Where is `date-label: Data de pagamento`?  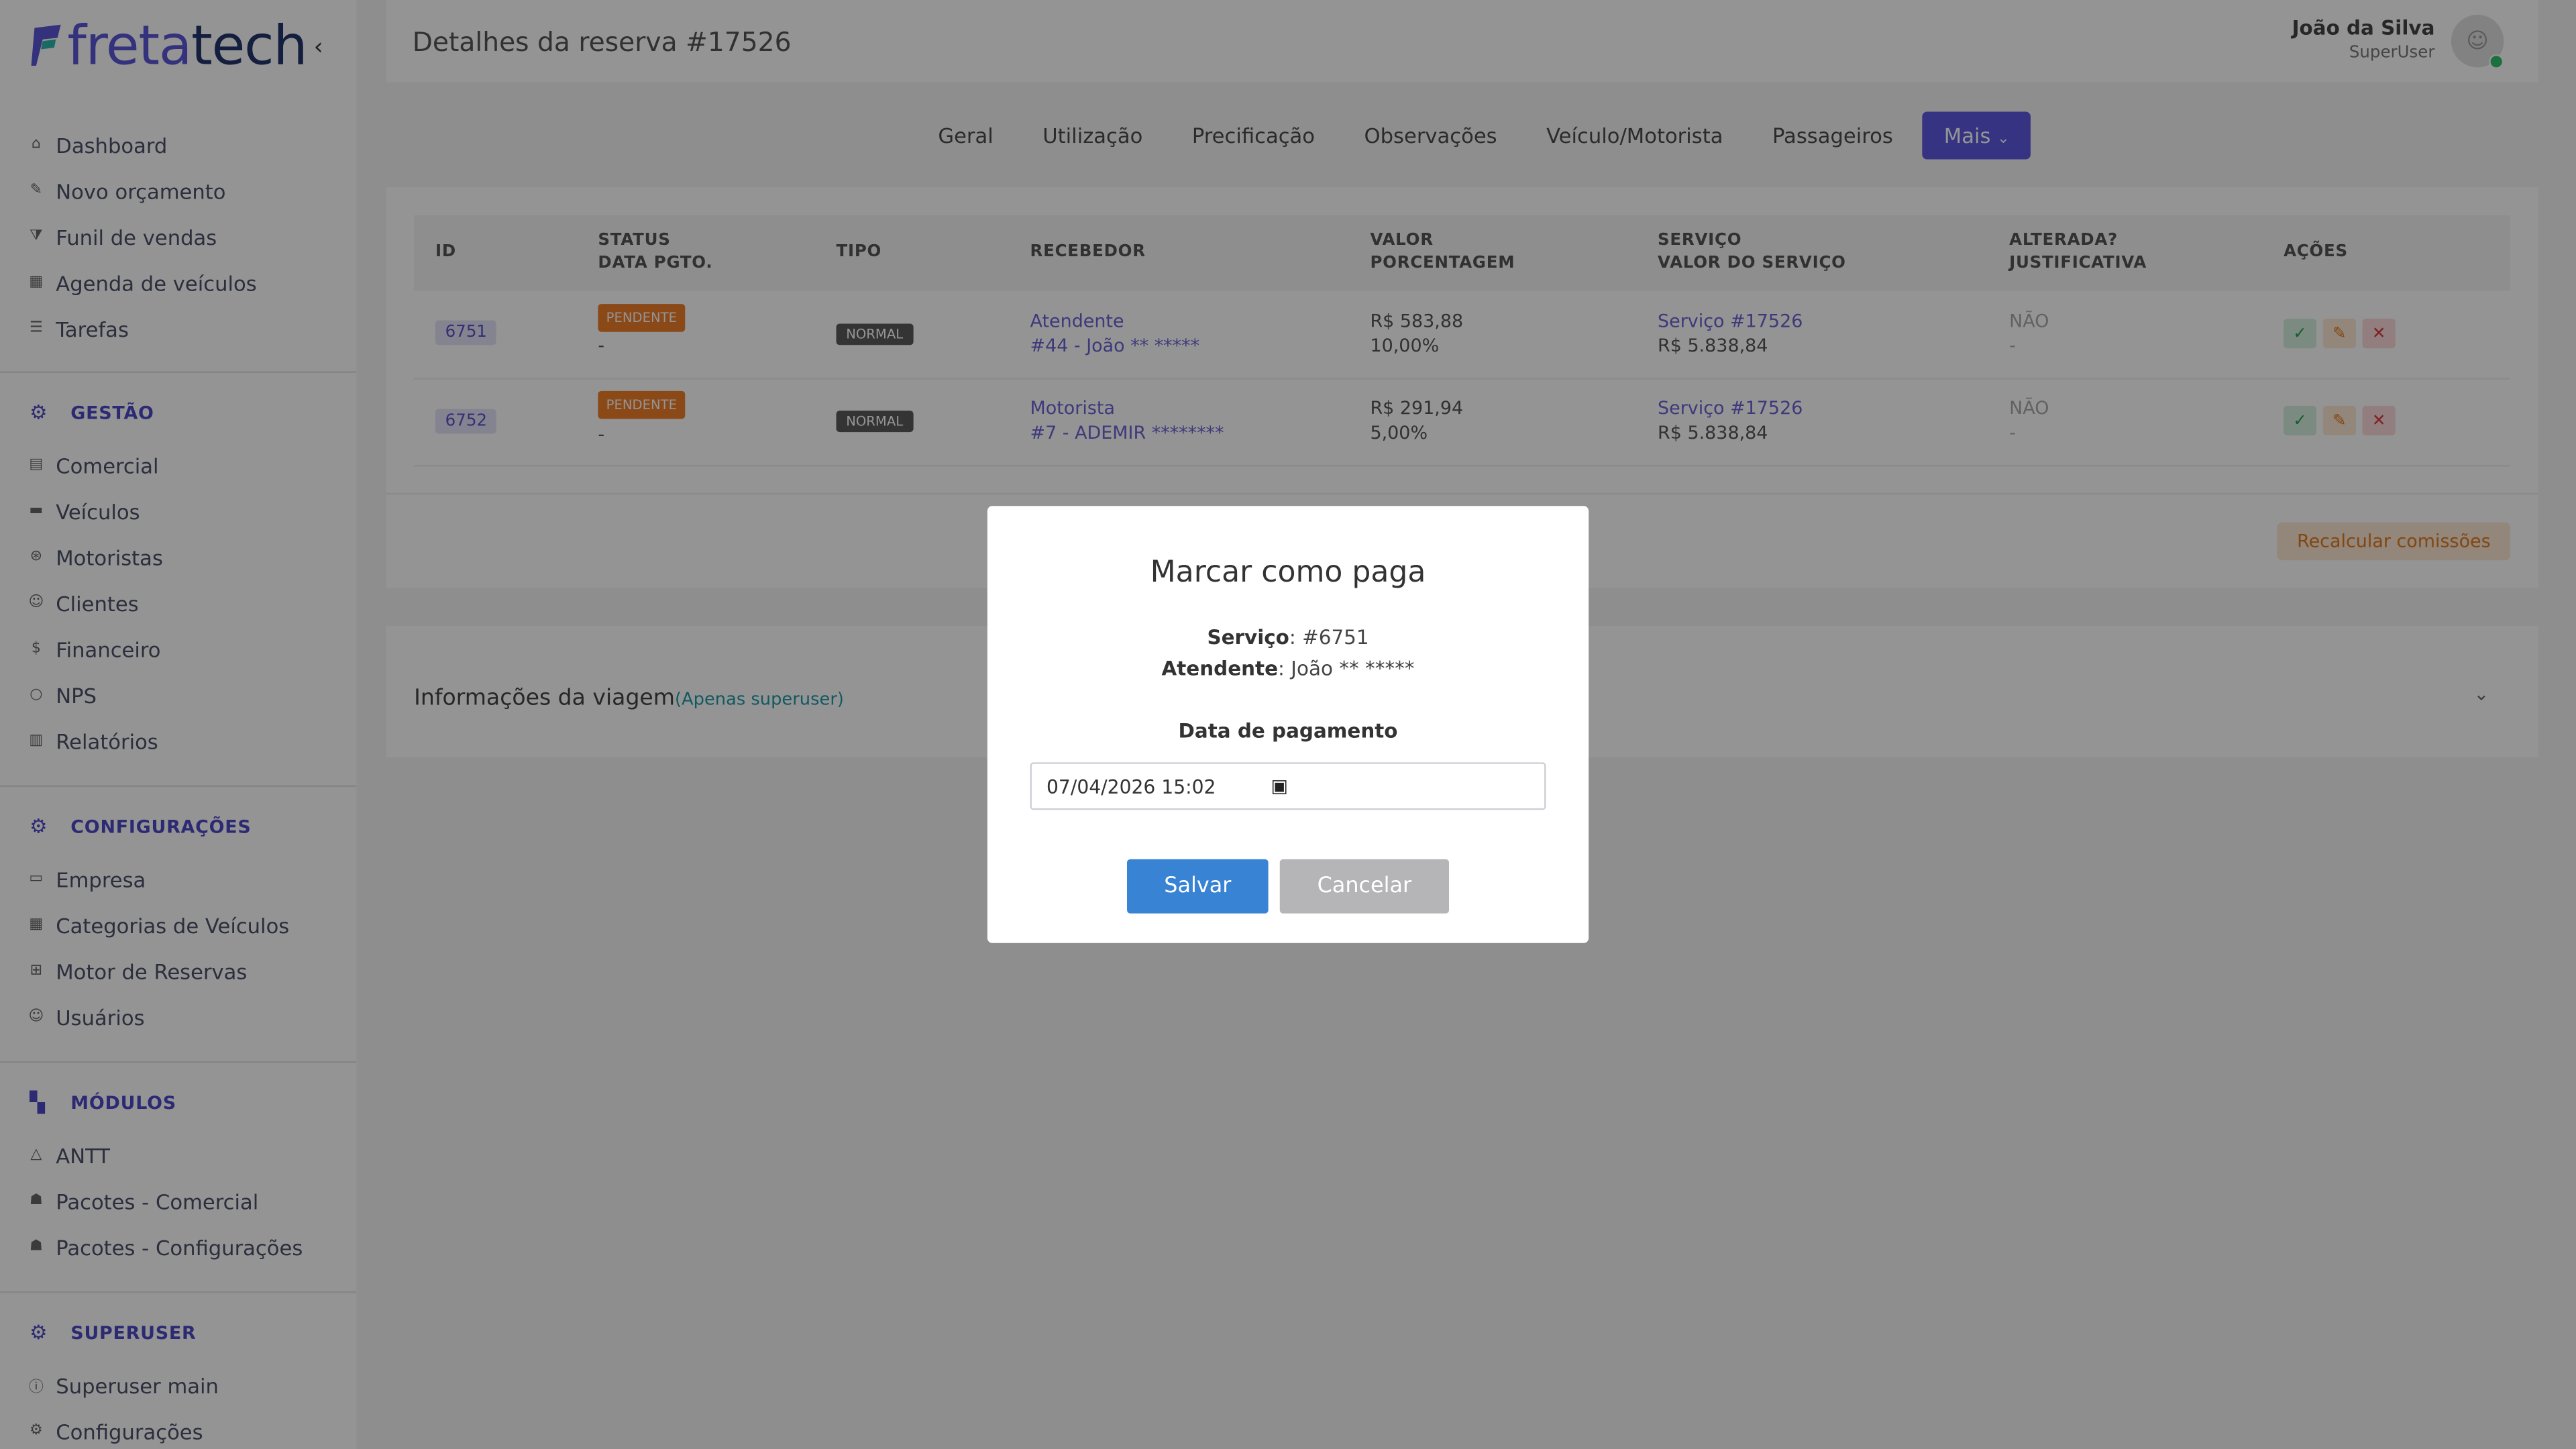 date-label: Data de pagamento is located at coordinates (1288, 731).